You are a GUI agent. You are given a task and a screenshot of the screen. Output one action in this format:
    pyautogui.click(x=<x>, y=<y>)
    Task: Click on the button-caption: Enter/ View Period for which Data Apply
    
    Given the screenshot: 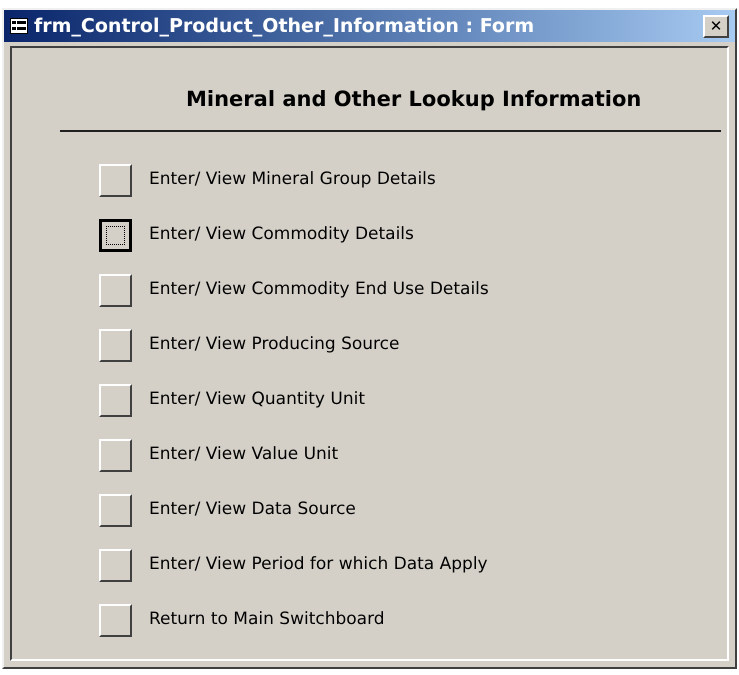 What is the action you would take?
    pyautogui.click(x=318, y=564)
    